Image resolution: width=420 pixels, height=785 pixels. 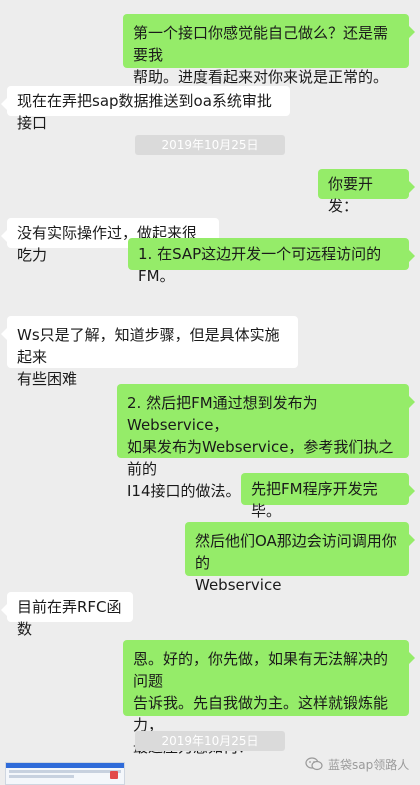 I want to click on thumbnail-marker, so click(x=114, y=775).